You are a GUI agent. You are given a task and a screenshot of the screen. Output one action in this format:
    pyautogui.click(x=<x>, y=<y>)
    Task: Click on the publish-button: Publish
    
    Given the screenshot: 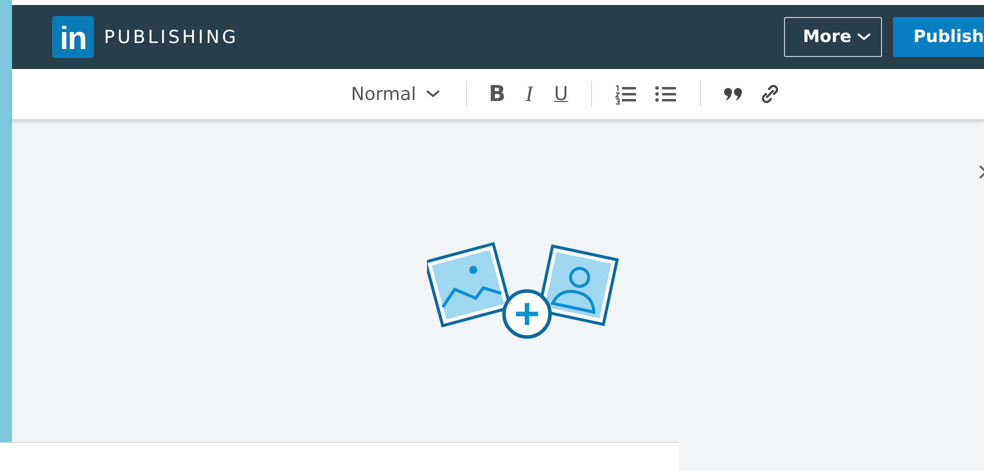 What is the action you would take?
    pyautogui.click(x=938, y=37)
    